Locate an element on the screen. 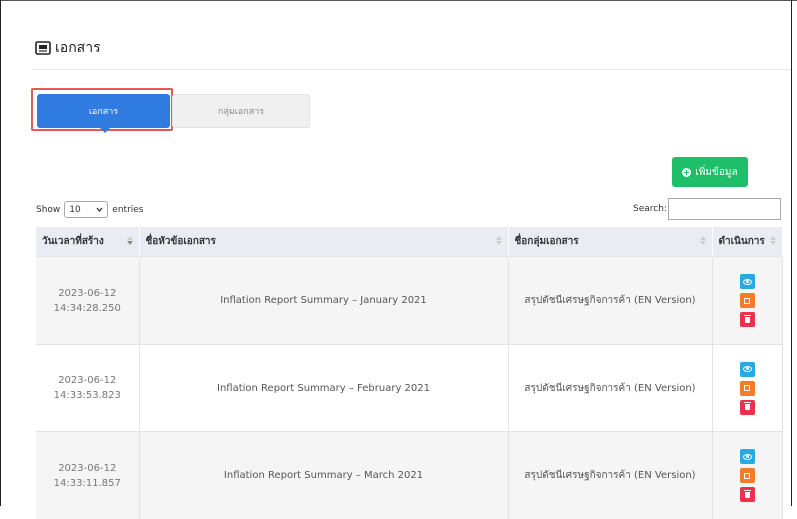  column-header-group: ชื่อกลุ่มเอกสาร is located at coordinates (610, 242).